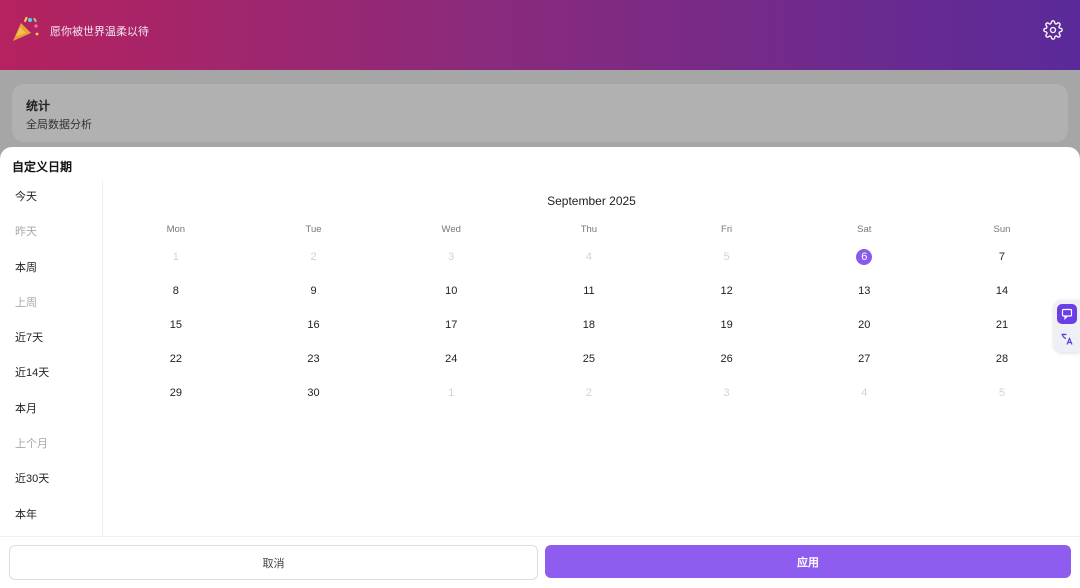 Image resolution: width=1080 pixels, height=588 pixels. Describe the element at coordinates (51, 373) in the screenshot. I see `quick-range-item: 近14天` at that location.